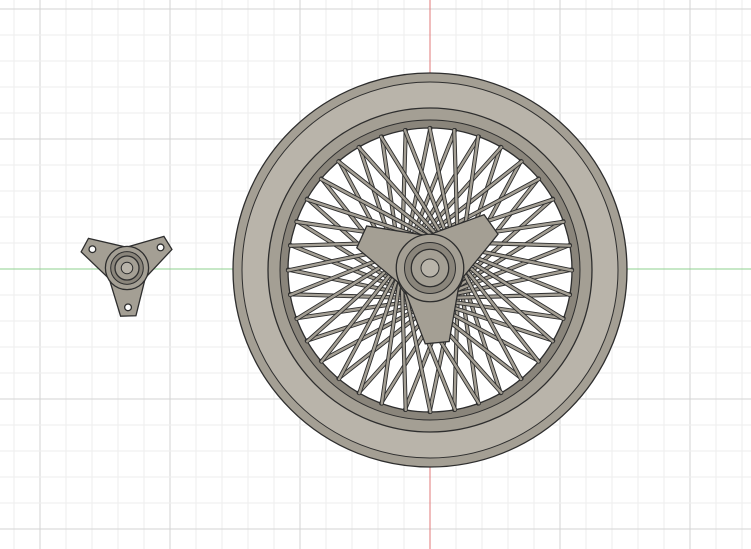 This screenshot has height=549, width=751. I want to click on knock-off-spinner, so click(126, 276).